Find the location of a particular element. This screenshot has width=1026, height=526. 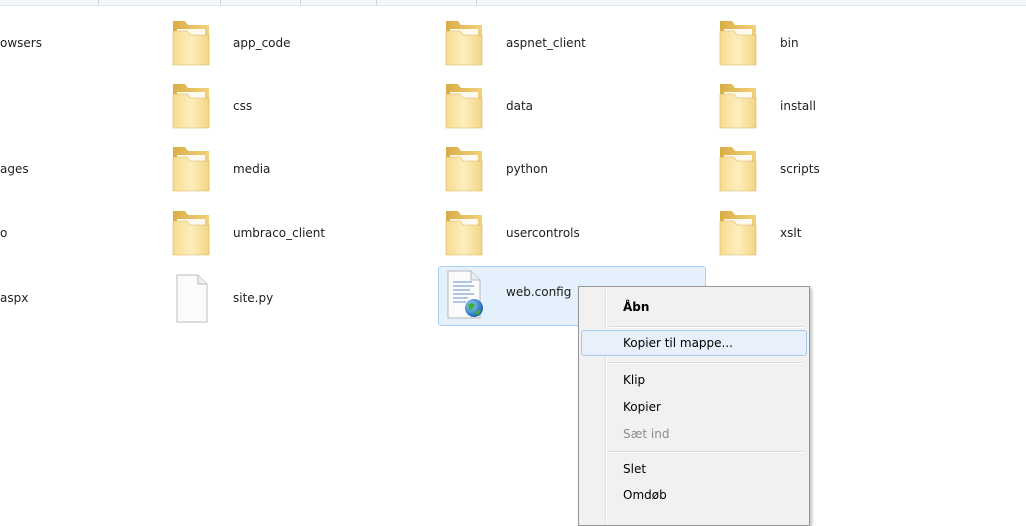

item-label: aspnet_client is located at coordinates (546, 43).